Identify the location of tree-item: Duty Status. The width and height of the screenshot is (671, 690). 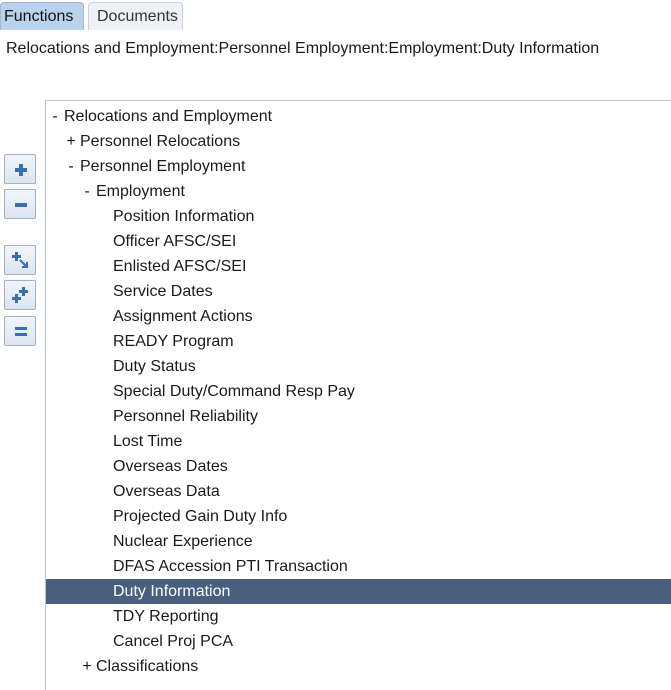
(358, 366).